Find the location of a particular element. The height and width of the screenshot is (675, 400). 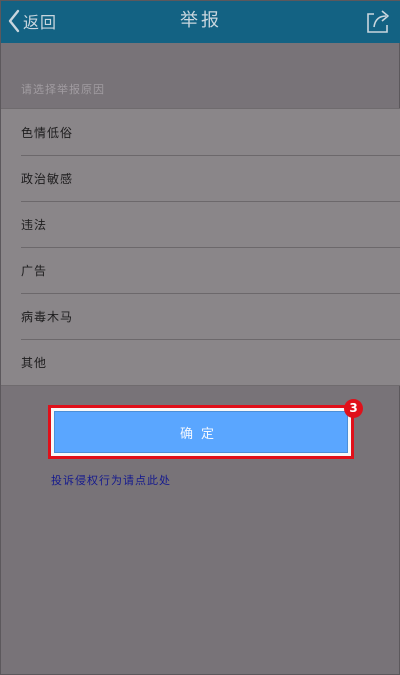

share-icon is located at coordinates (378, 25).